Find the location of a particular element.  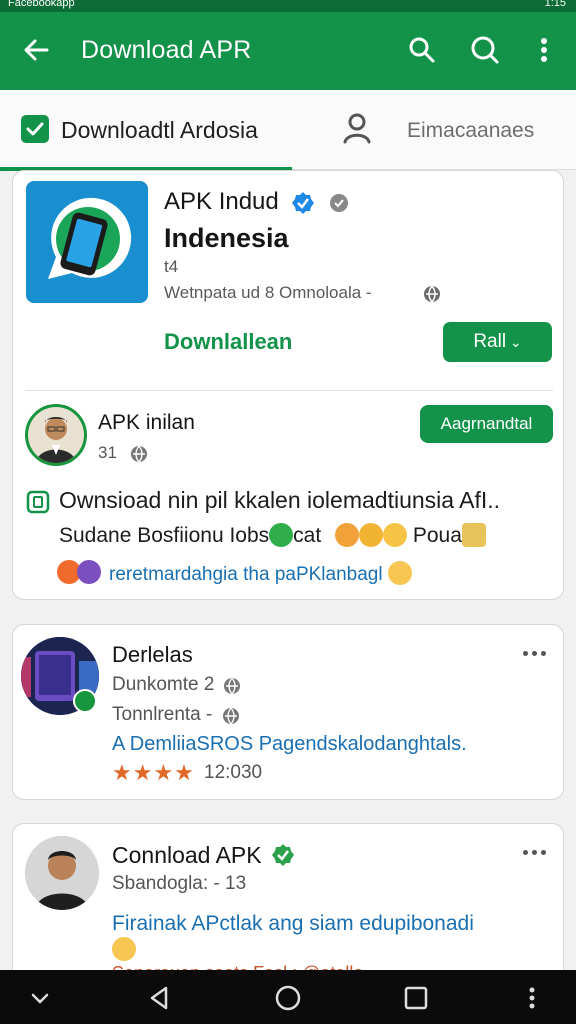

tab-downloads-label: Downloadtl Ardosia is located at coordinates (159, 130).